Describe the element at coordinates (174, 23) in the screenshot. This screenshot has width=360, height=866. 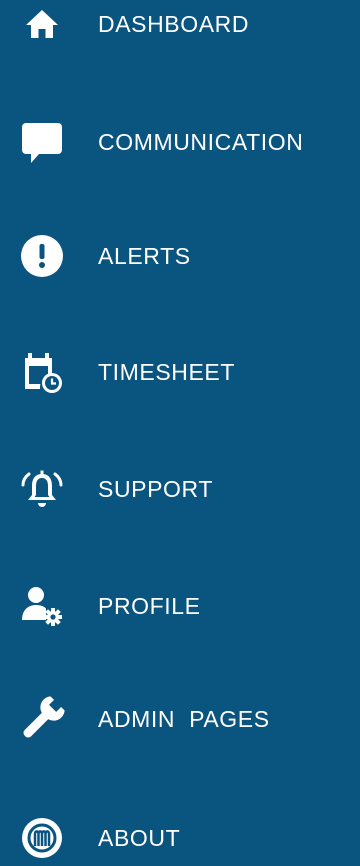
I see `nav-label-dashboard: DASHBOARD` at that location.